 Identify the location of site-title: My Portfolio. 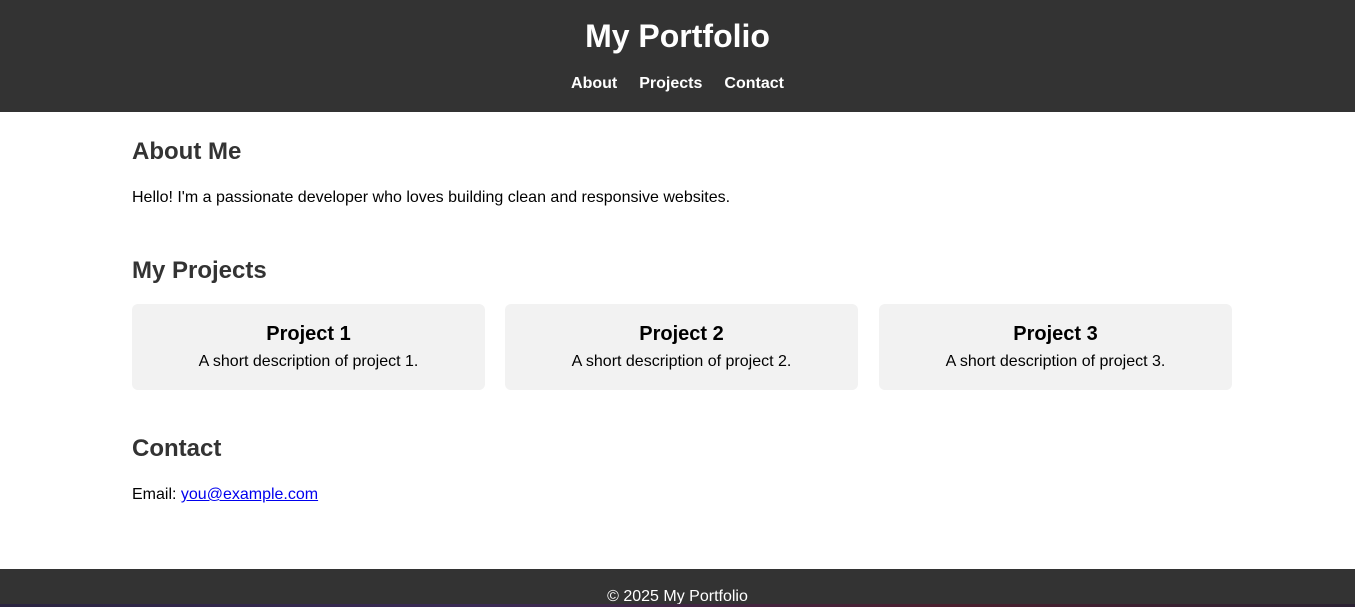
(677, 36).